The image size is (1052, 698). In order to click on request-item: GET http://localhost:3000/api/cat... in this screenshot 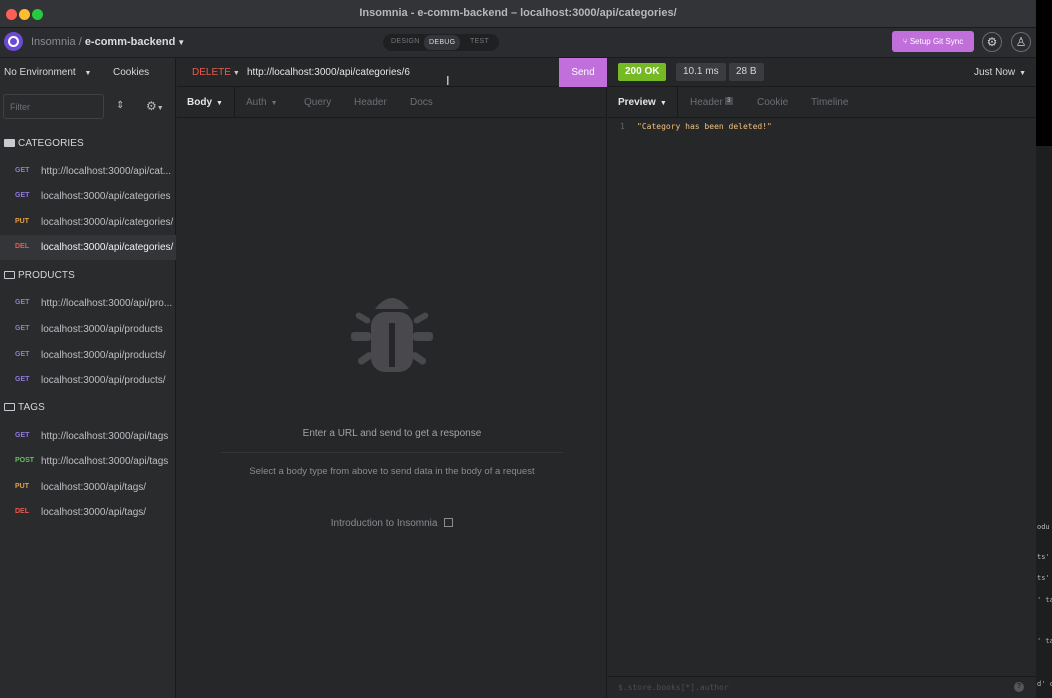, I will do `click(88, 171)`.